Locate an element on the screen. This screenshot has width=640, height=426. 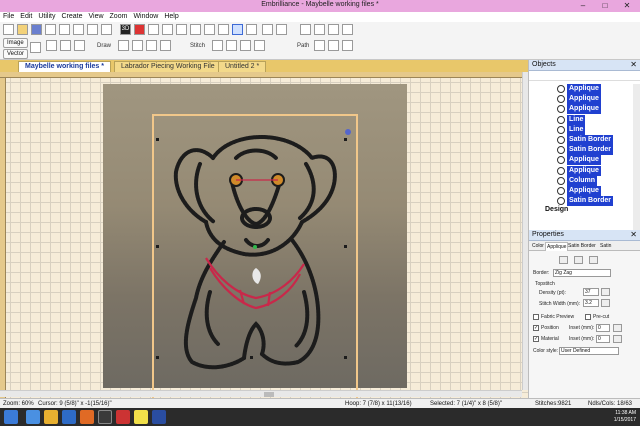
close-icon: ✕ is located at coordinates (633, 64).